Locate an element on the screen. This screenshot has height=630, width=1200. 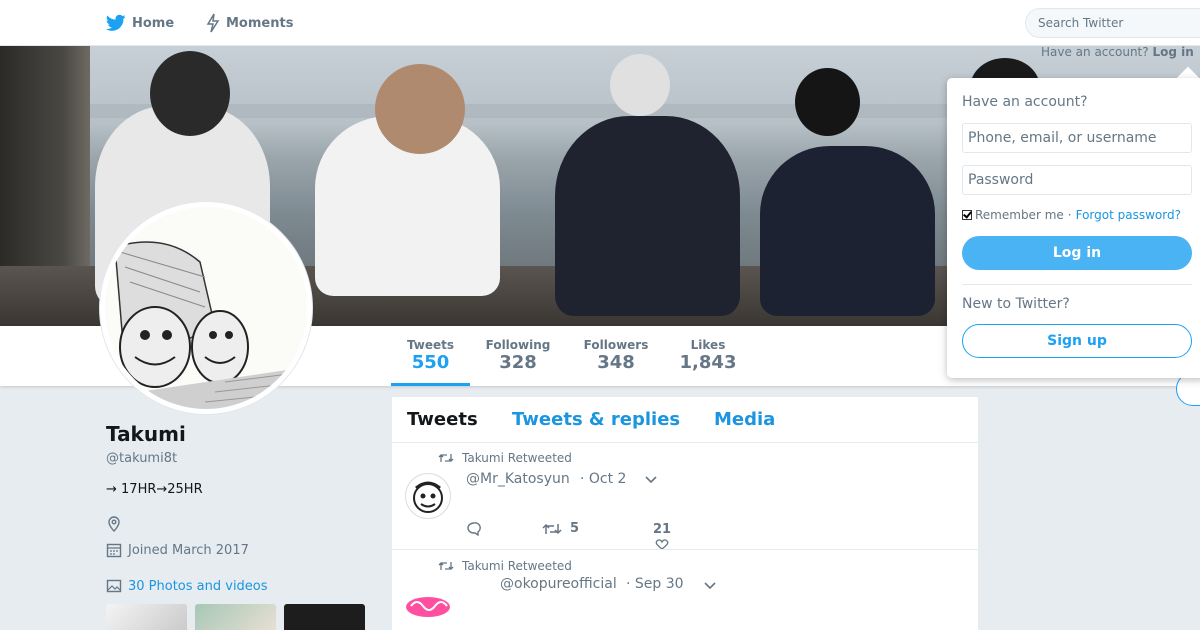
location-pin-icon is located at coordinates (114, 524).